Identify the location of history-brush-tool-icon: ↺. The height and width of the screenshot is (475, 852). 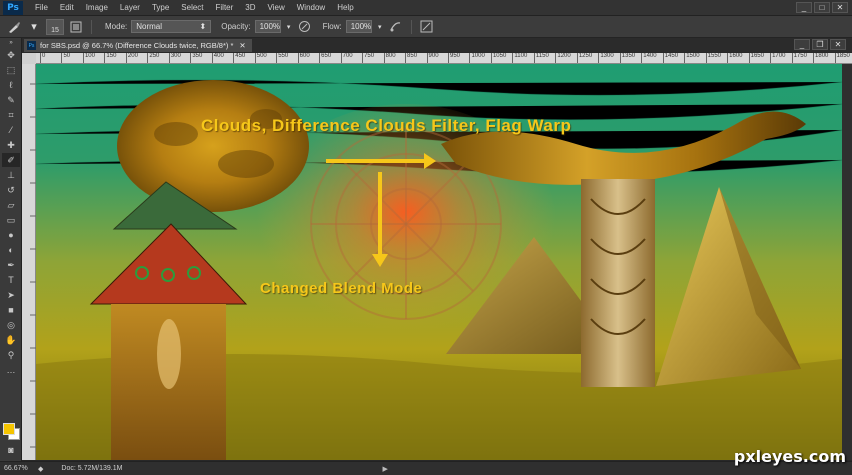
(11, 190).